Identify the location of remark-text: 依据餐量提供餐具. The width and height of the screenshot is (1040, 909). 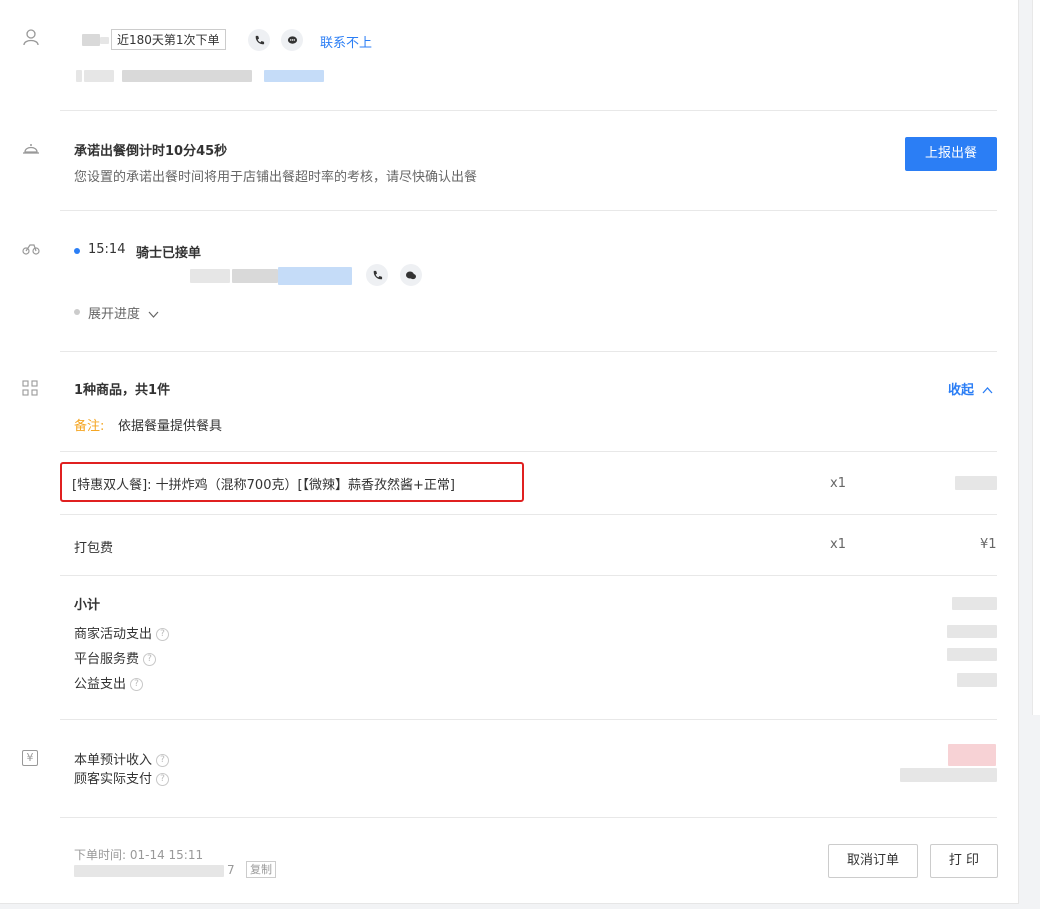
(170, 426).